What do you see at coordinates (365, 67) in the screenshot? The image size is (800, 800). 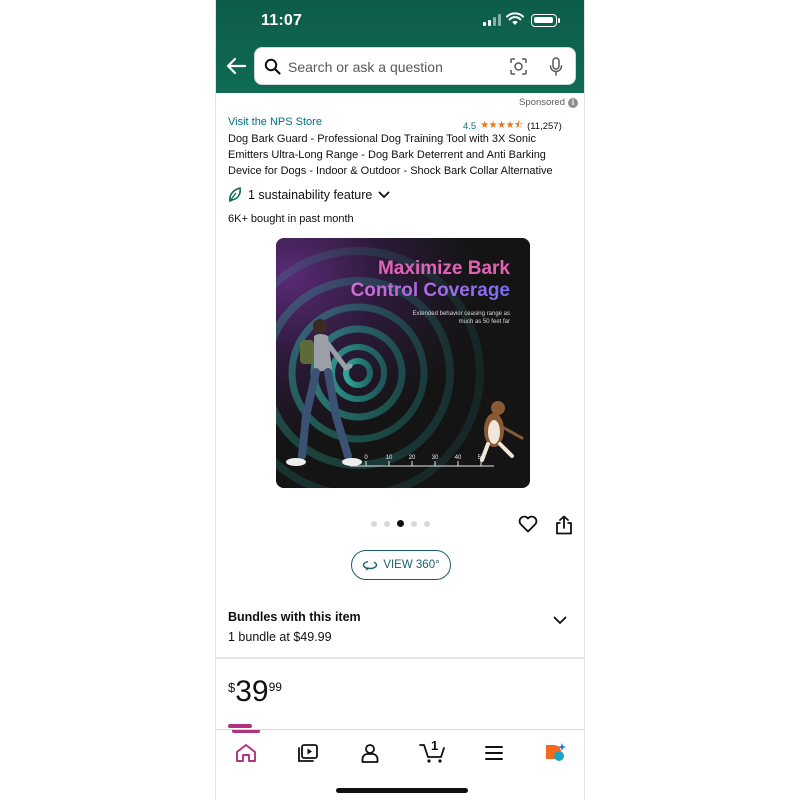 I see `search-placeholder: Search or ask a question` at bounding box center [365, 67].